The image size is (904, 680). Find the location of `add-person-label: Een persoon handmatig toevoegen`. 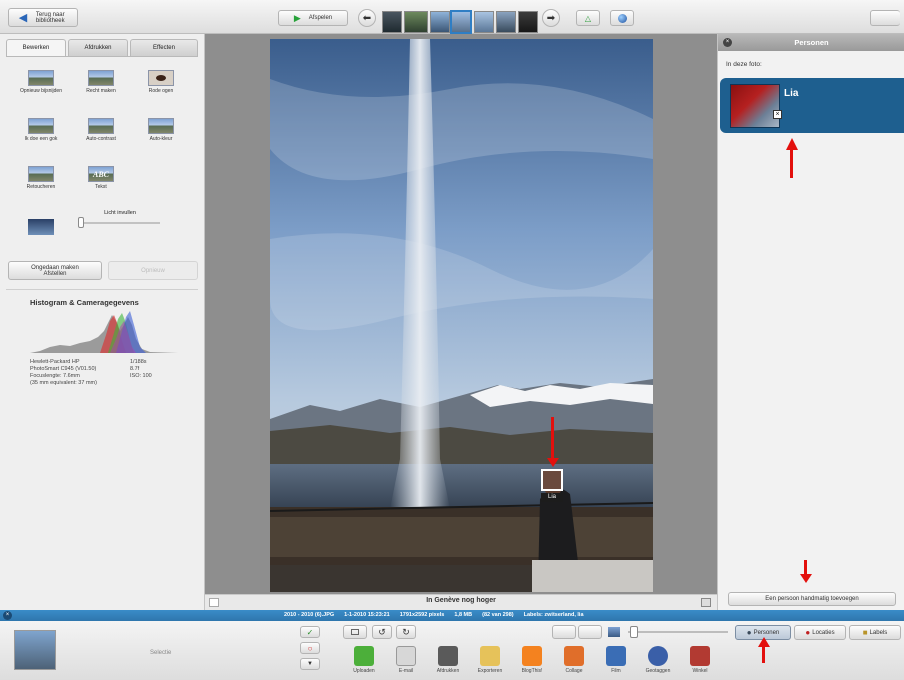

add-person-label: Een persoon handmatig toevoegen is located at coordinates (812, 599).